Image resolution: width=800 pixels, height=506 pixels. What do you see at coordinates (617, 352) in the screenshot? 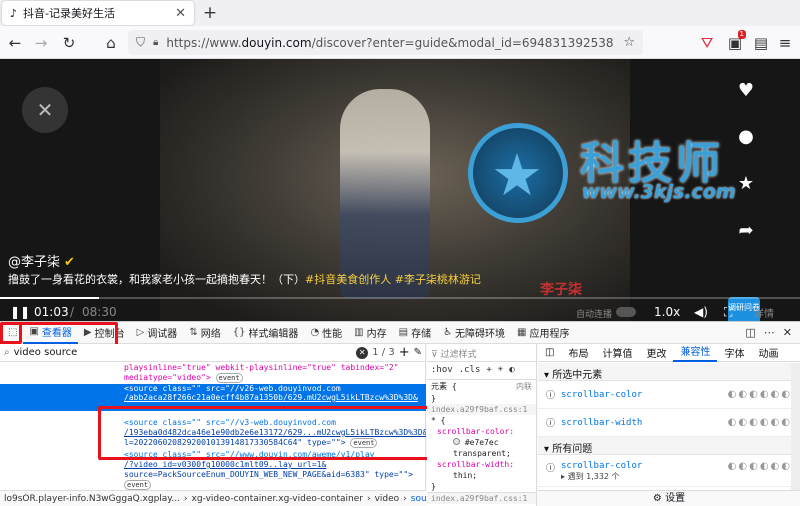
I see `tab-computed: 计算值` at bounding box center [617, 352].